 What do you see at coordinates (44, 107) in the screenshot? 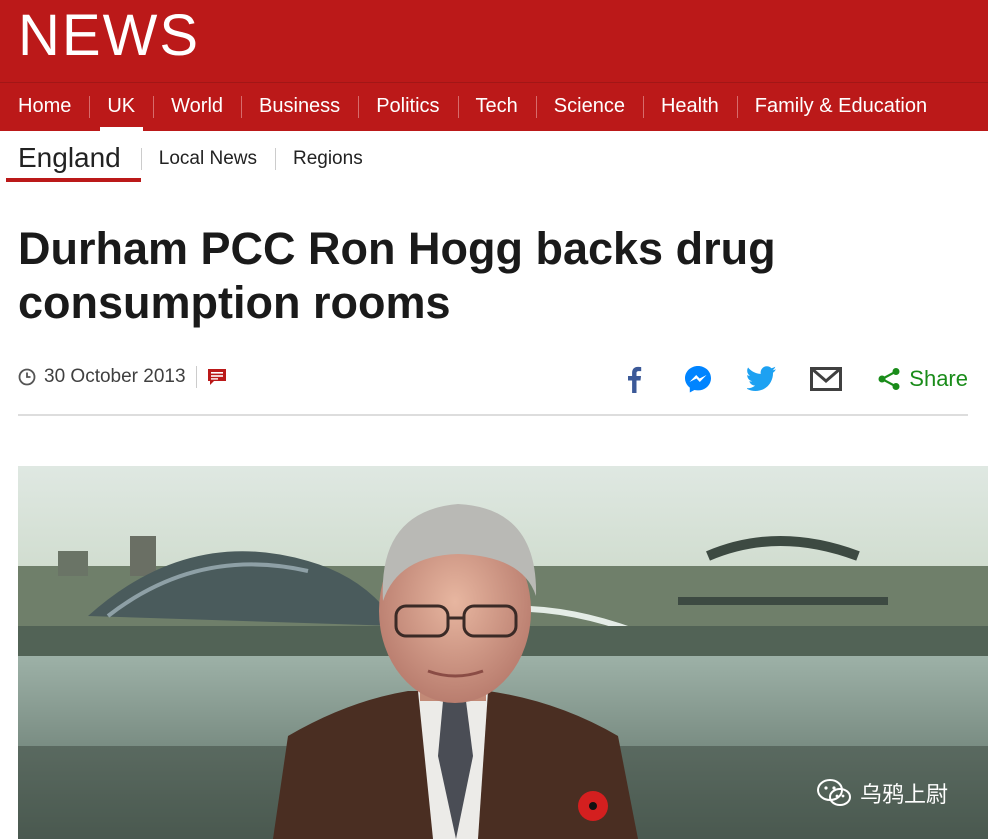
I see `nav-item-home: Home` at bounding box center [44, 107].